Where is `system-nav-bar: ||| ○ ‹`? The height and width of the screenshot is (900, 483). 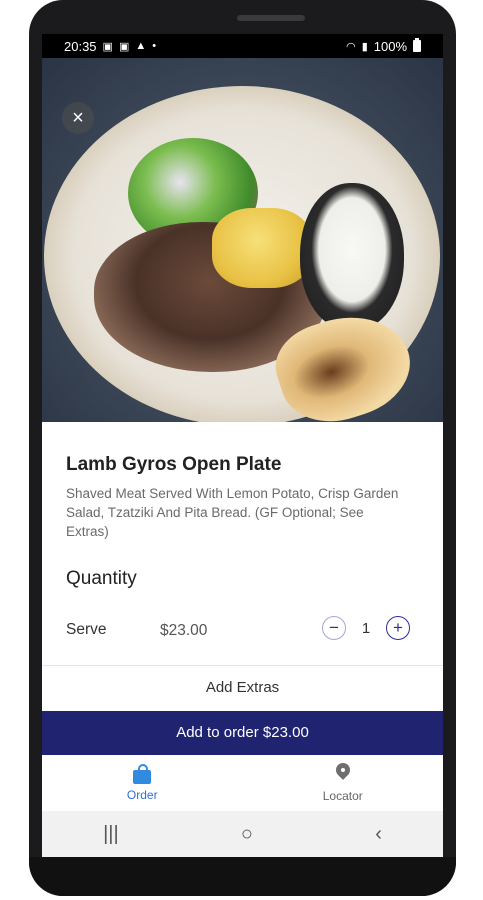 system-nav-bar: ||| ○ ‹ is located at coordinates (242, 834).